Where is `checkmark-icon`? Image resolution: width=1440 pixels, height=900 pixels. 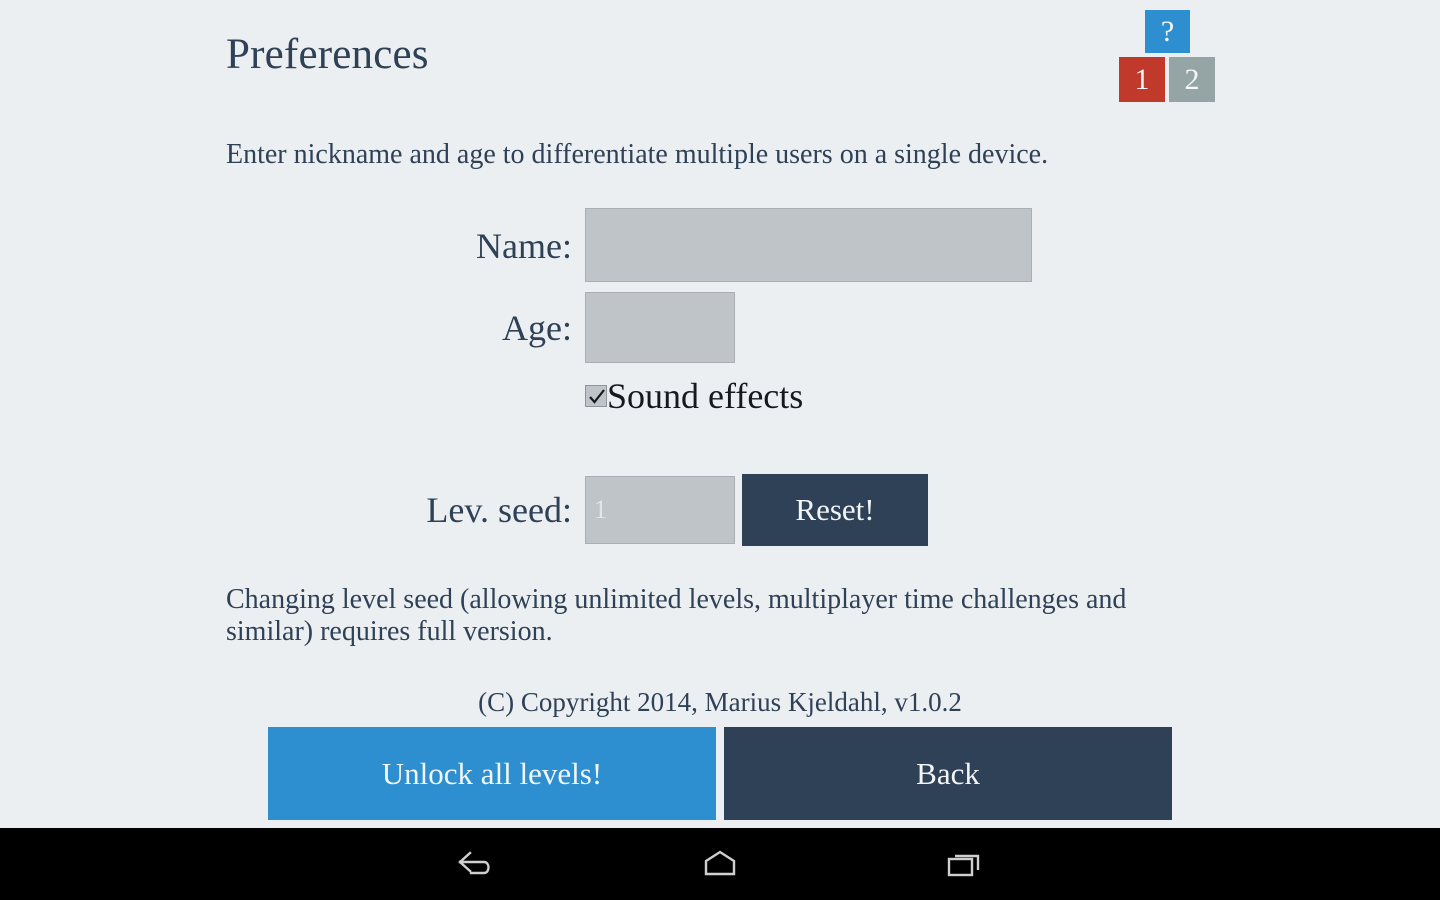
checkmark-icon is located at coordinates (597, 396).